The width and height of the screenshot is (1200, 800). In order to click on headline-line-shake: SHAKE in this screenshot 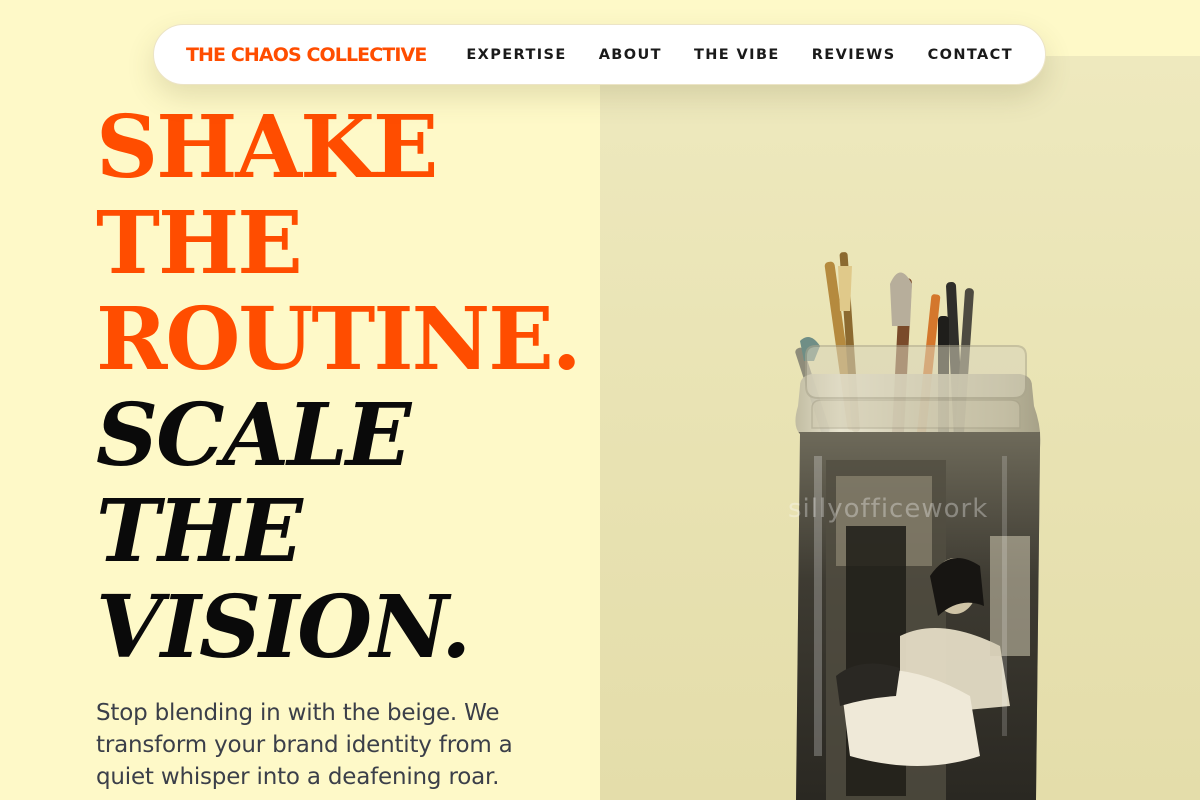, I will do `click(267, 147)`.